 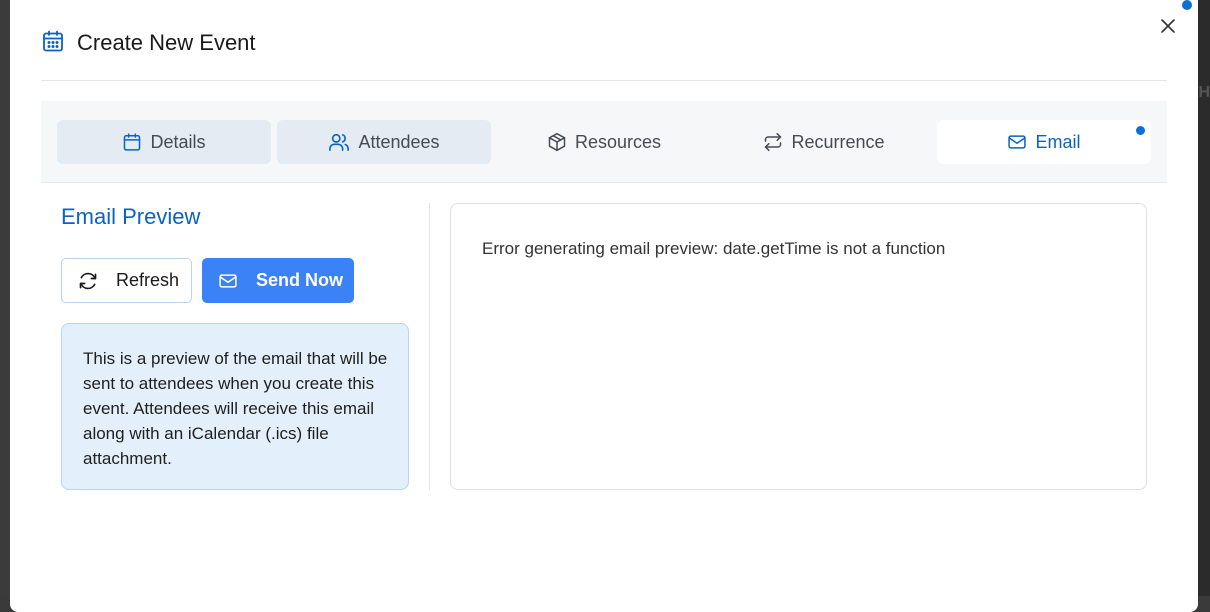 I want to click on close-icon, so click(x=1168, y=26).